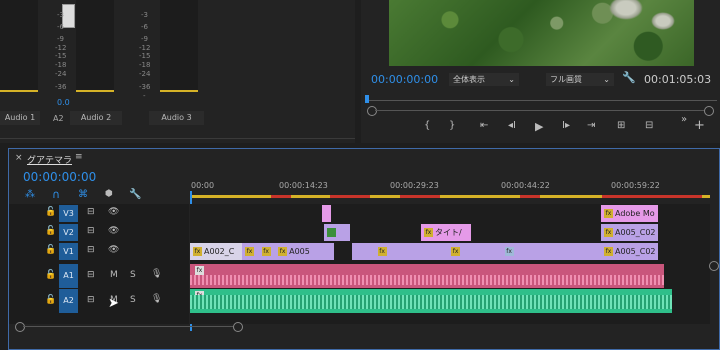  What do you see at coordinates (61, 48) in the screenshot?
I see `db-label: -12` at bounding box center [61, 48].